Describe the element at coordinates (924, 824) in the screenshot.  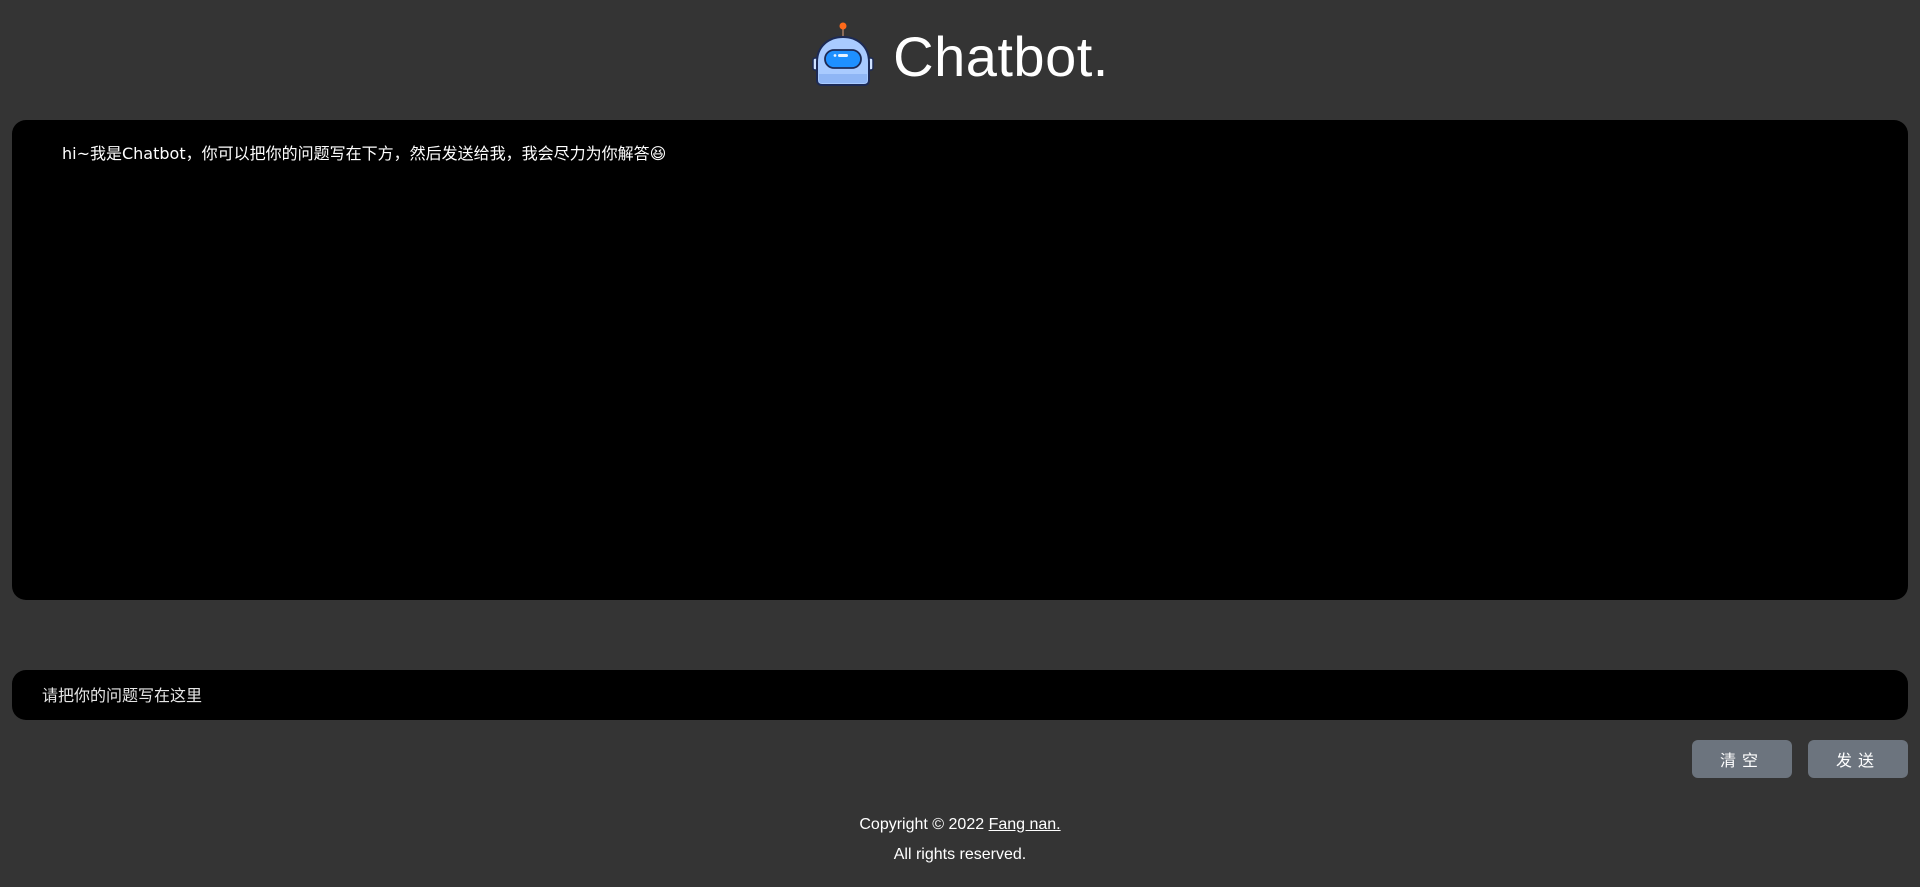
I see `copyright-text: Copyright © 2022` at that location.